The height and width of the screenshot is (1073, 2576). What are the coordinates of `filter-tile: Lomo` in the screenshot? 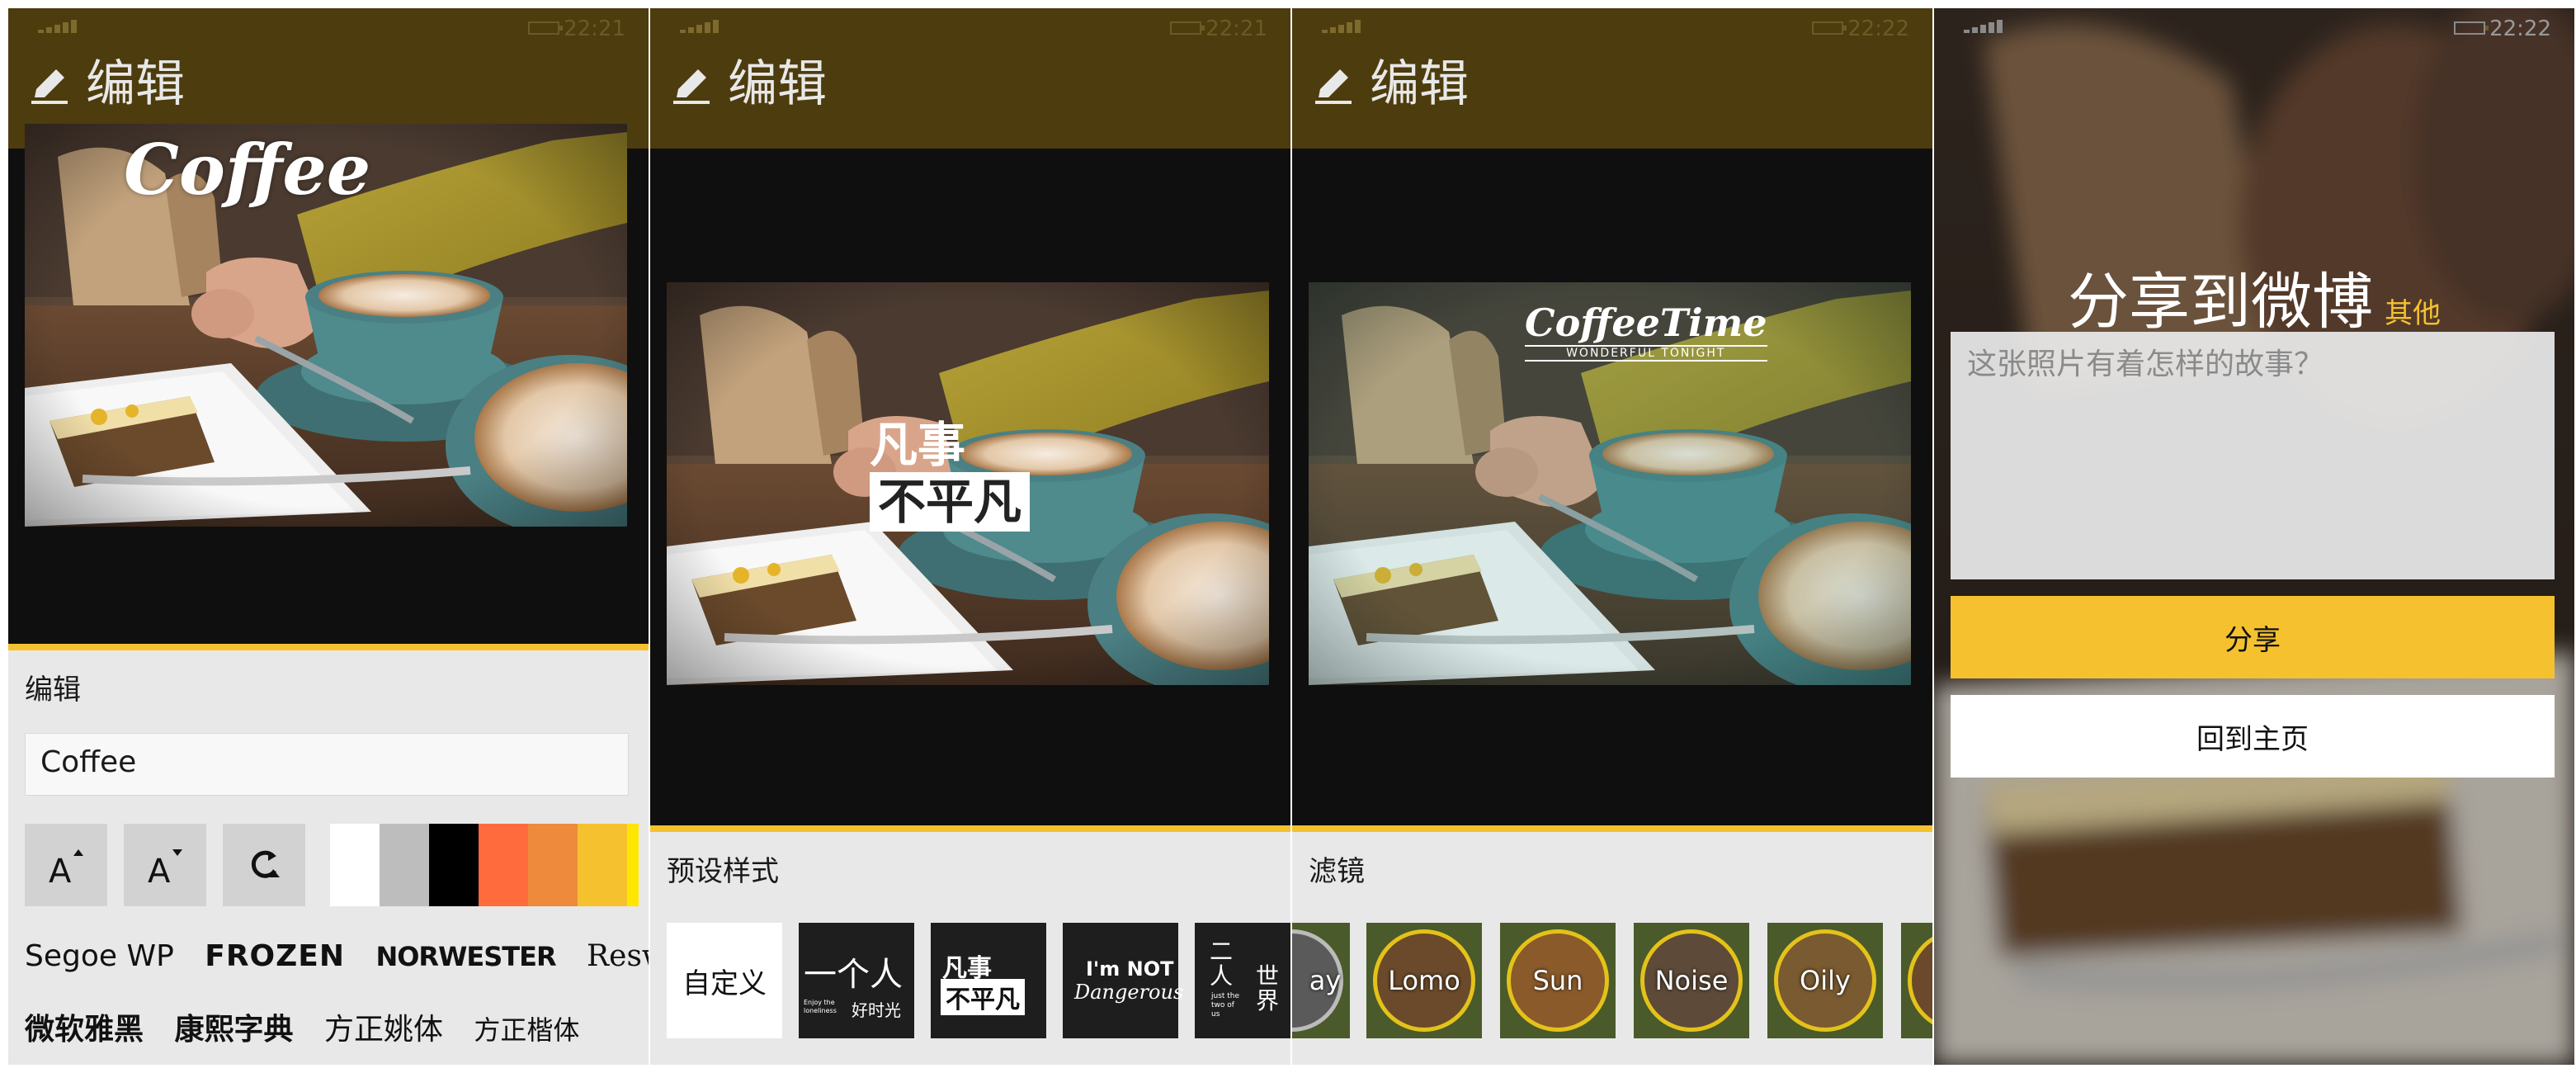 It's located at (1424, 980).